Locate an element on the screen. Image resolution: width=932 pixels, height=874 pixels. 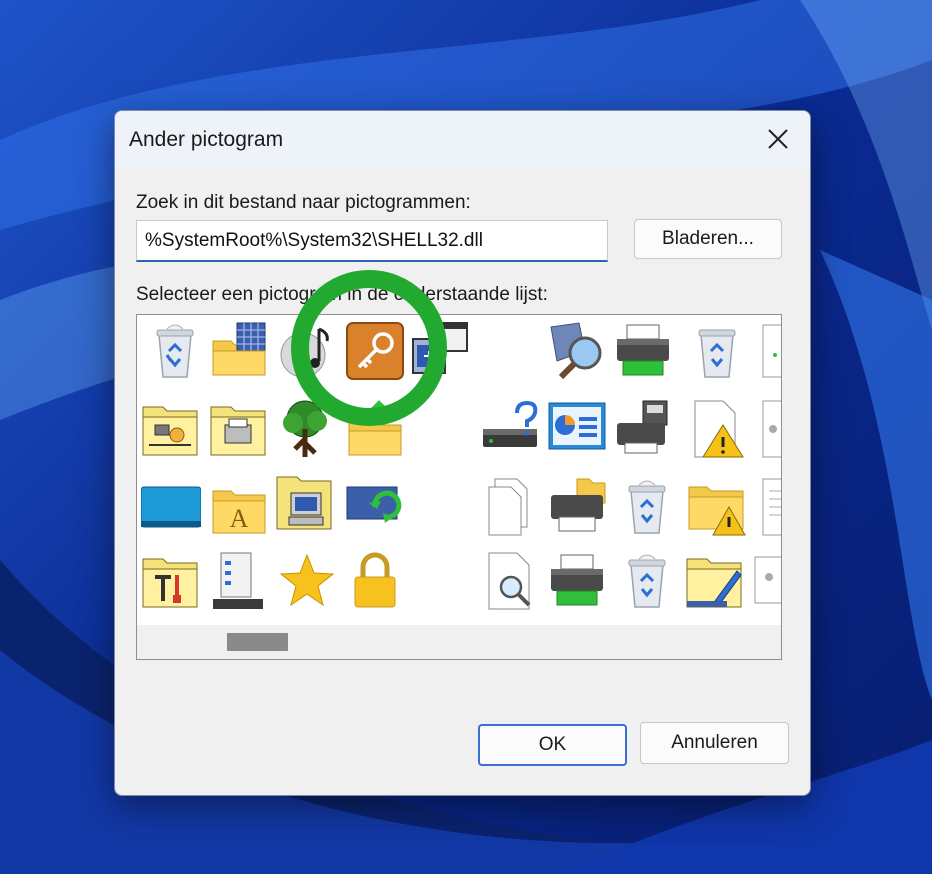
star-icon is located at coordinates (307, 581).